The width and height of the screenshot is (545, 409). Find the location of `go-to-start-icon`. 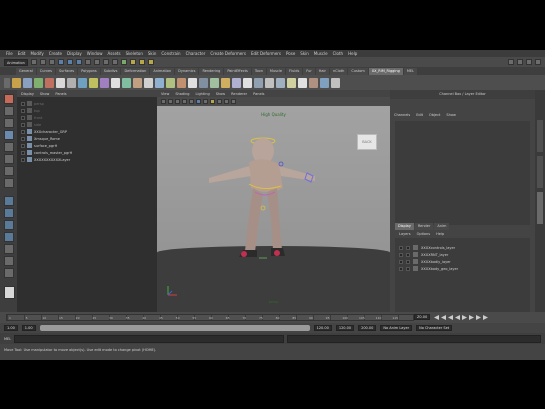

go-to-start-icon is located at coordinates (436, 317).